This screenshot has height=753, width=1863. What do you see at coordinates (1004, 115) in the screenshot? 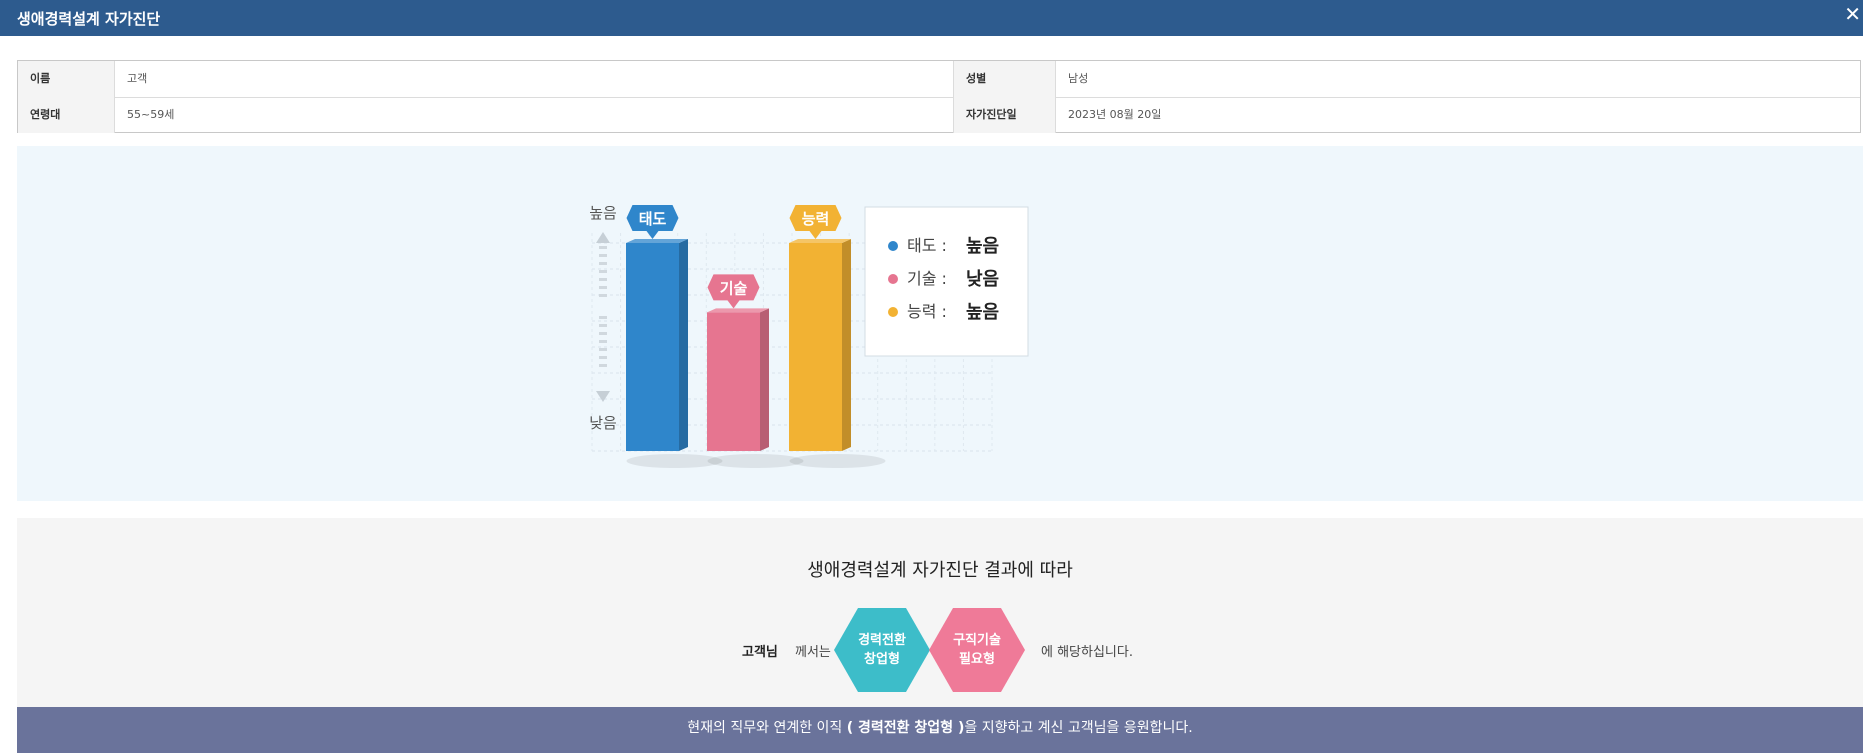
I see `date-label: 자가진단일` at bounding box center [1004, 115].